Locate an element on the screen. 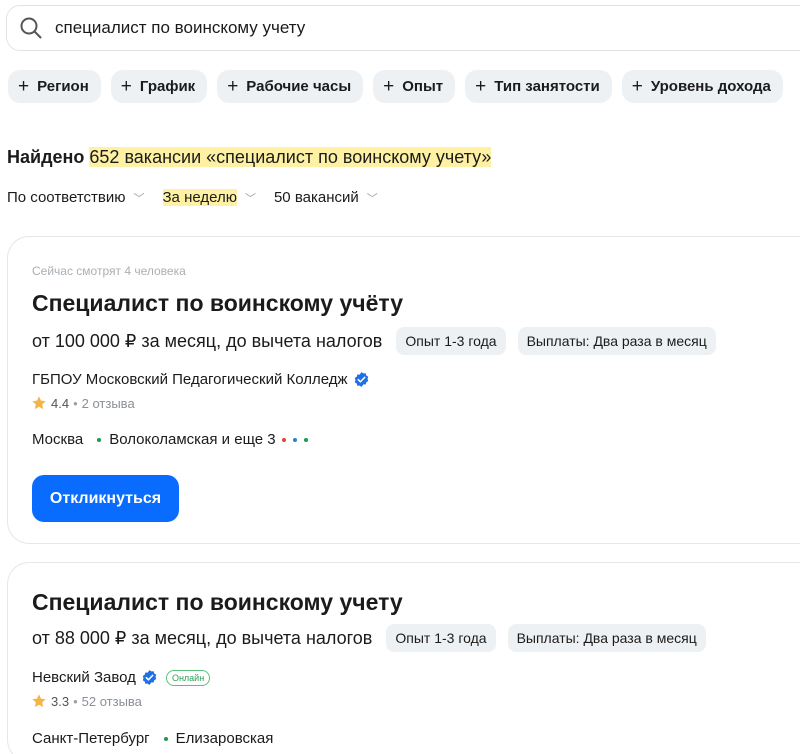 The height and width of the screenshot is (754, 800). company-row: Невский Завод Онлайн is located at coordinates (121, 677).